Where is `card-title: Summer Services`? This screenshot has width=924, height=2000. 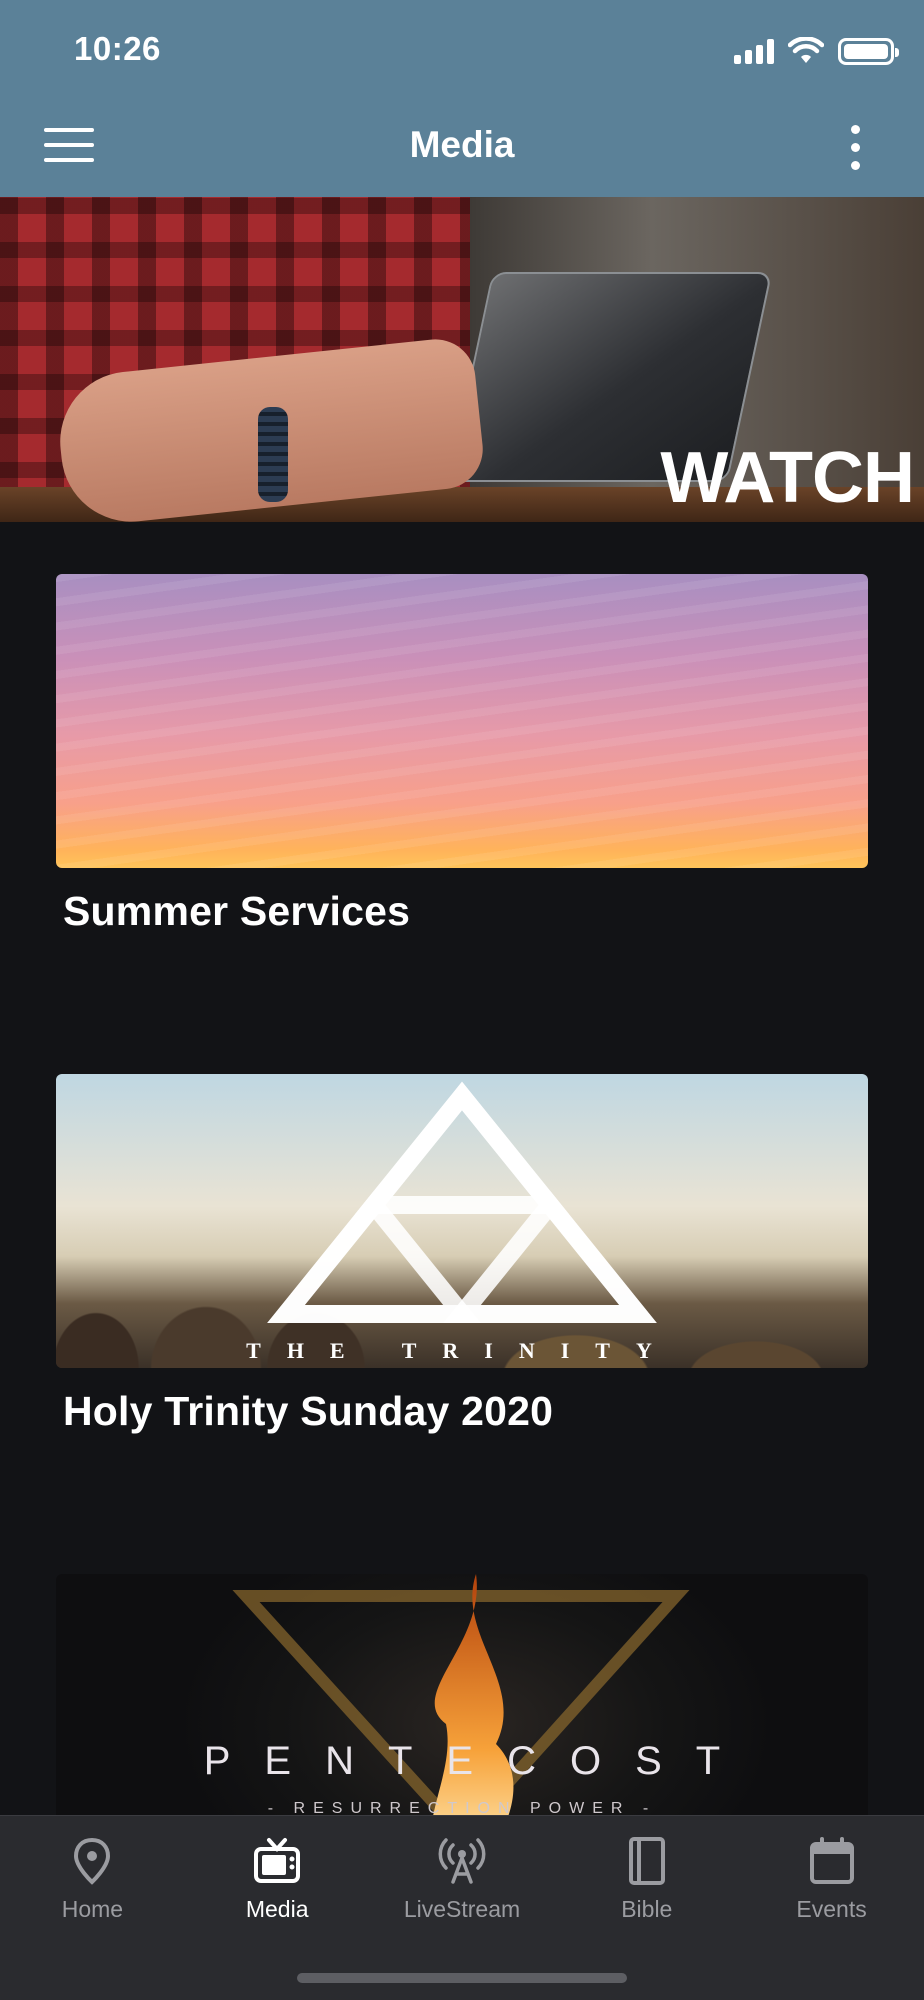
card-title: Summer Services is located at coordinates (237, 911).